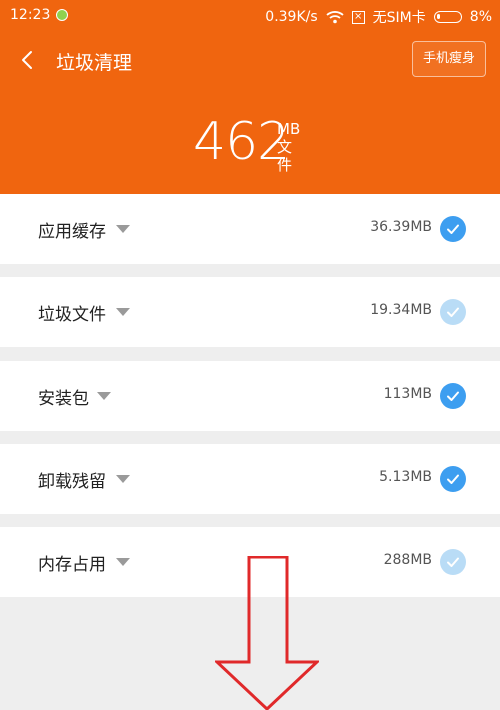  Describe the element at coordinates (285, 156) in the screenshot. I see `total-label: 文件` at that location.